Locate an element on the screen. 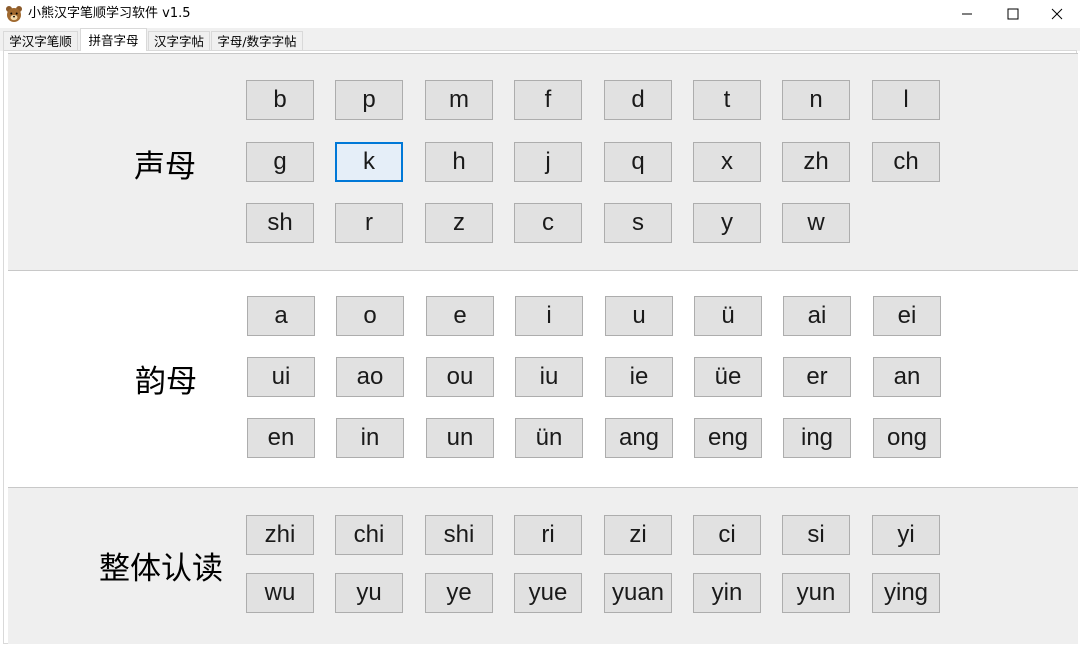  pinyin-key: ai is located at coordinates (817, 316).